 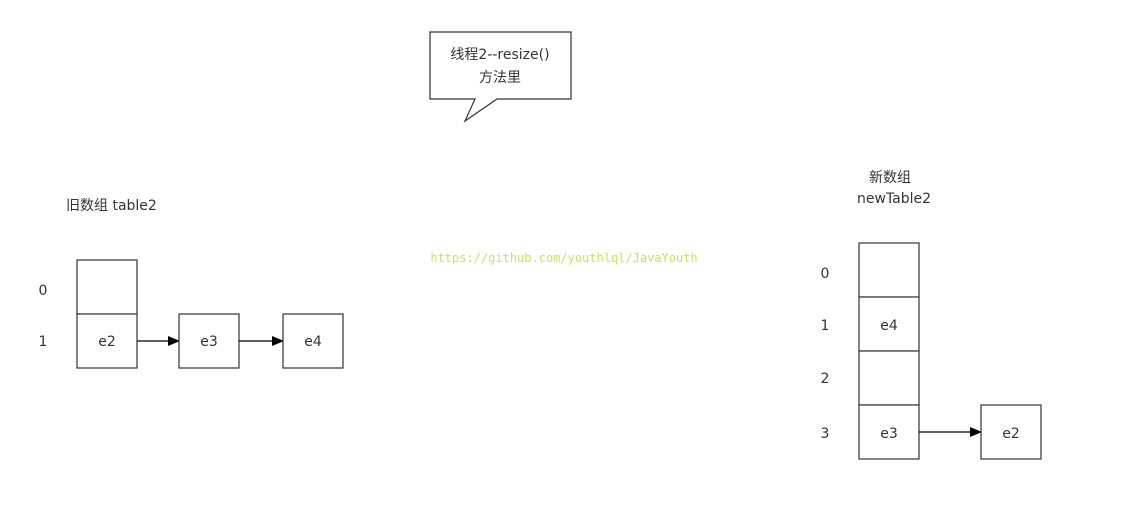 What do you see at coordinates (1011, 434) in the screenshot?
I see `new-node-e2-label: e2` at bounding box center [1011, 434].